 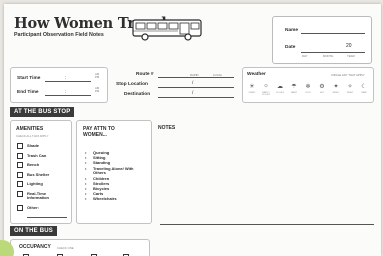 What do you see at coordinates (364, 93) in the screenshot?
I see `weather-option-label: DARK` at bounding box center [364, 93].